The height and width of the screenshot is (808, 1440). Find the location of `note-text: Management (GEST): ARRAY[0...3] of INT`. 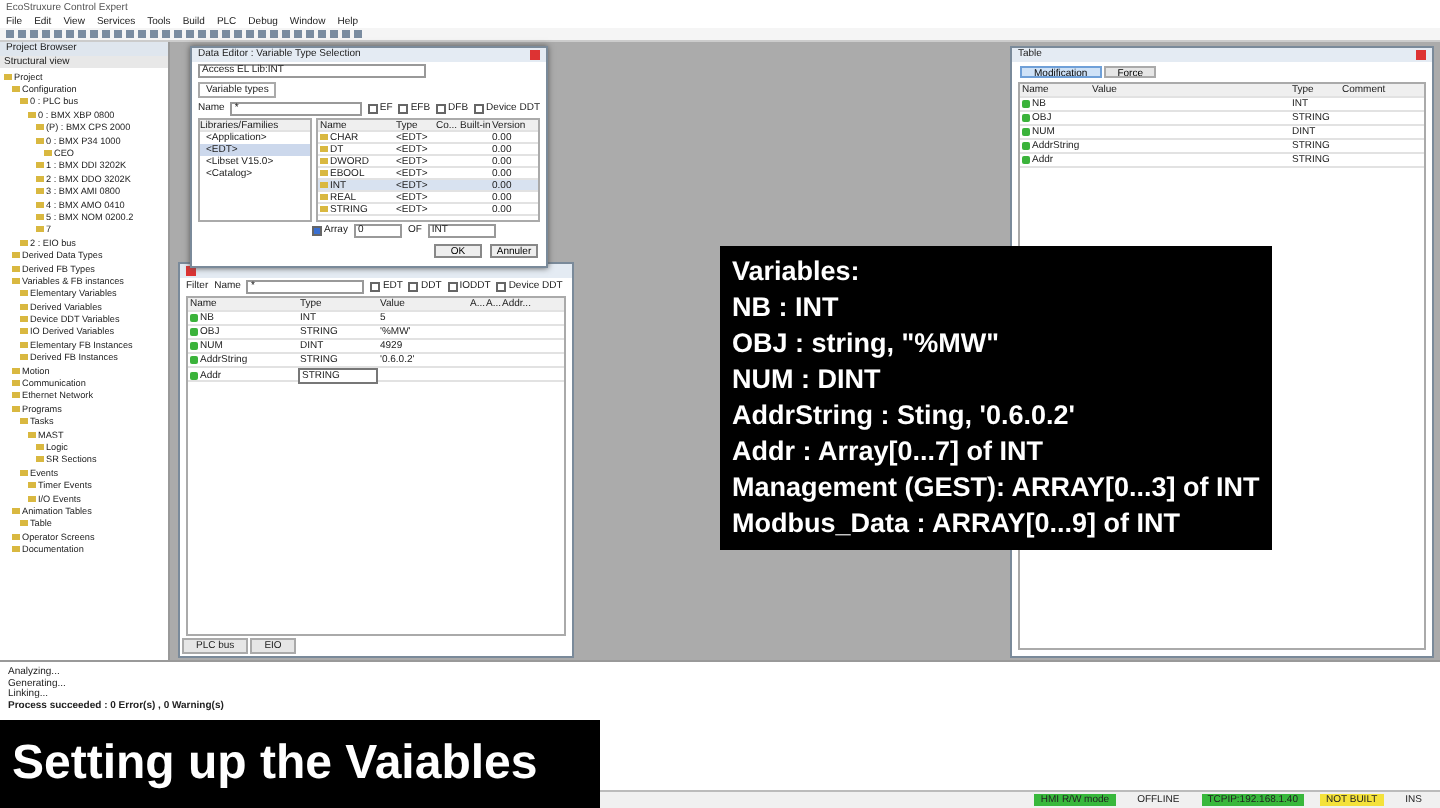

note-text: Management (GEST): ARRAY[0...3] of INT is located at coordinates (996, 488).